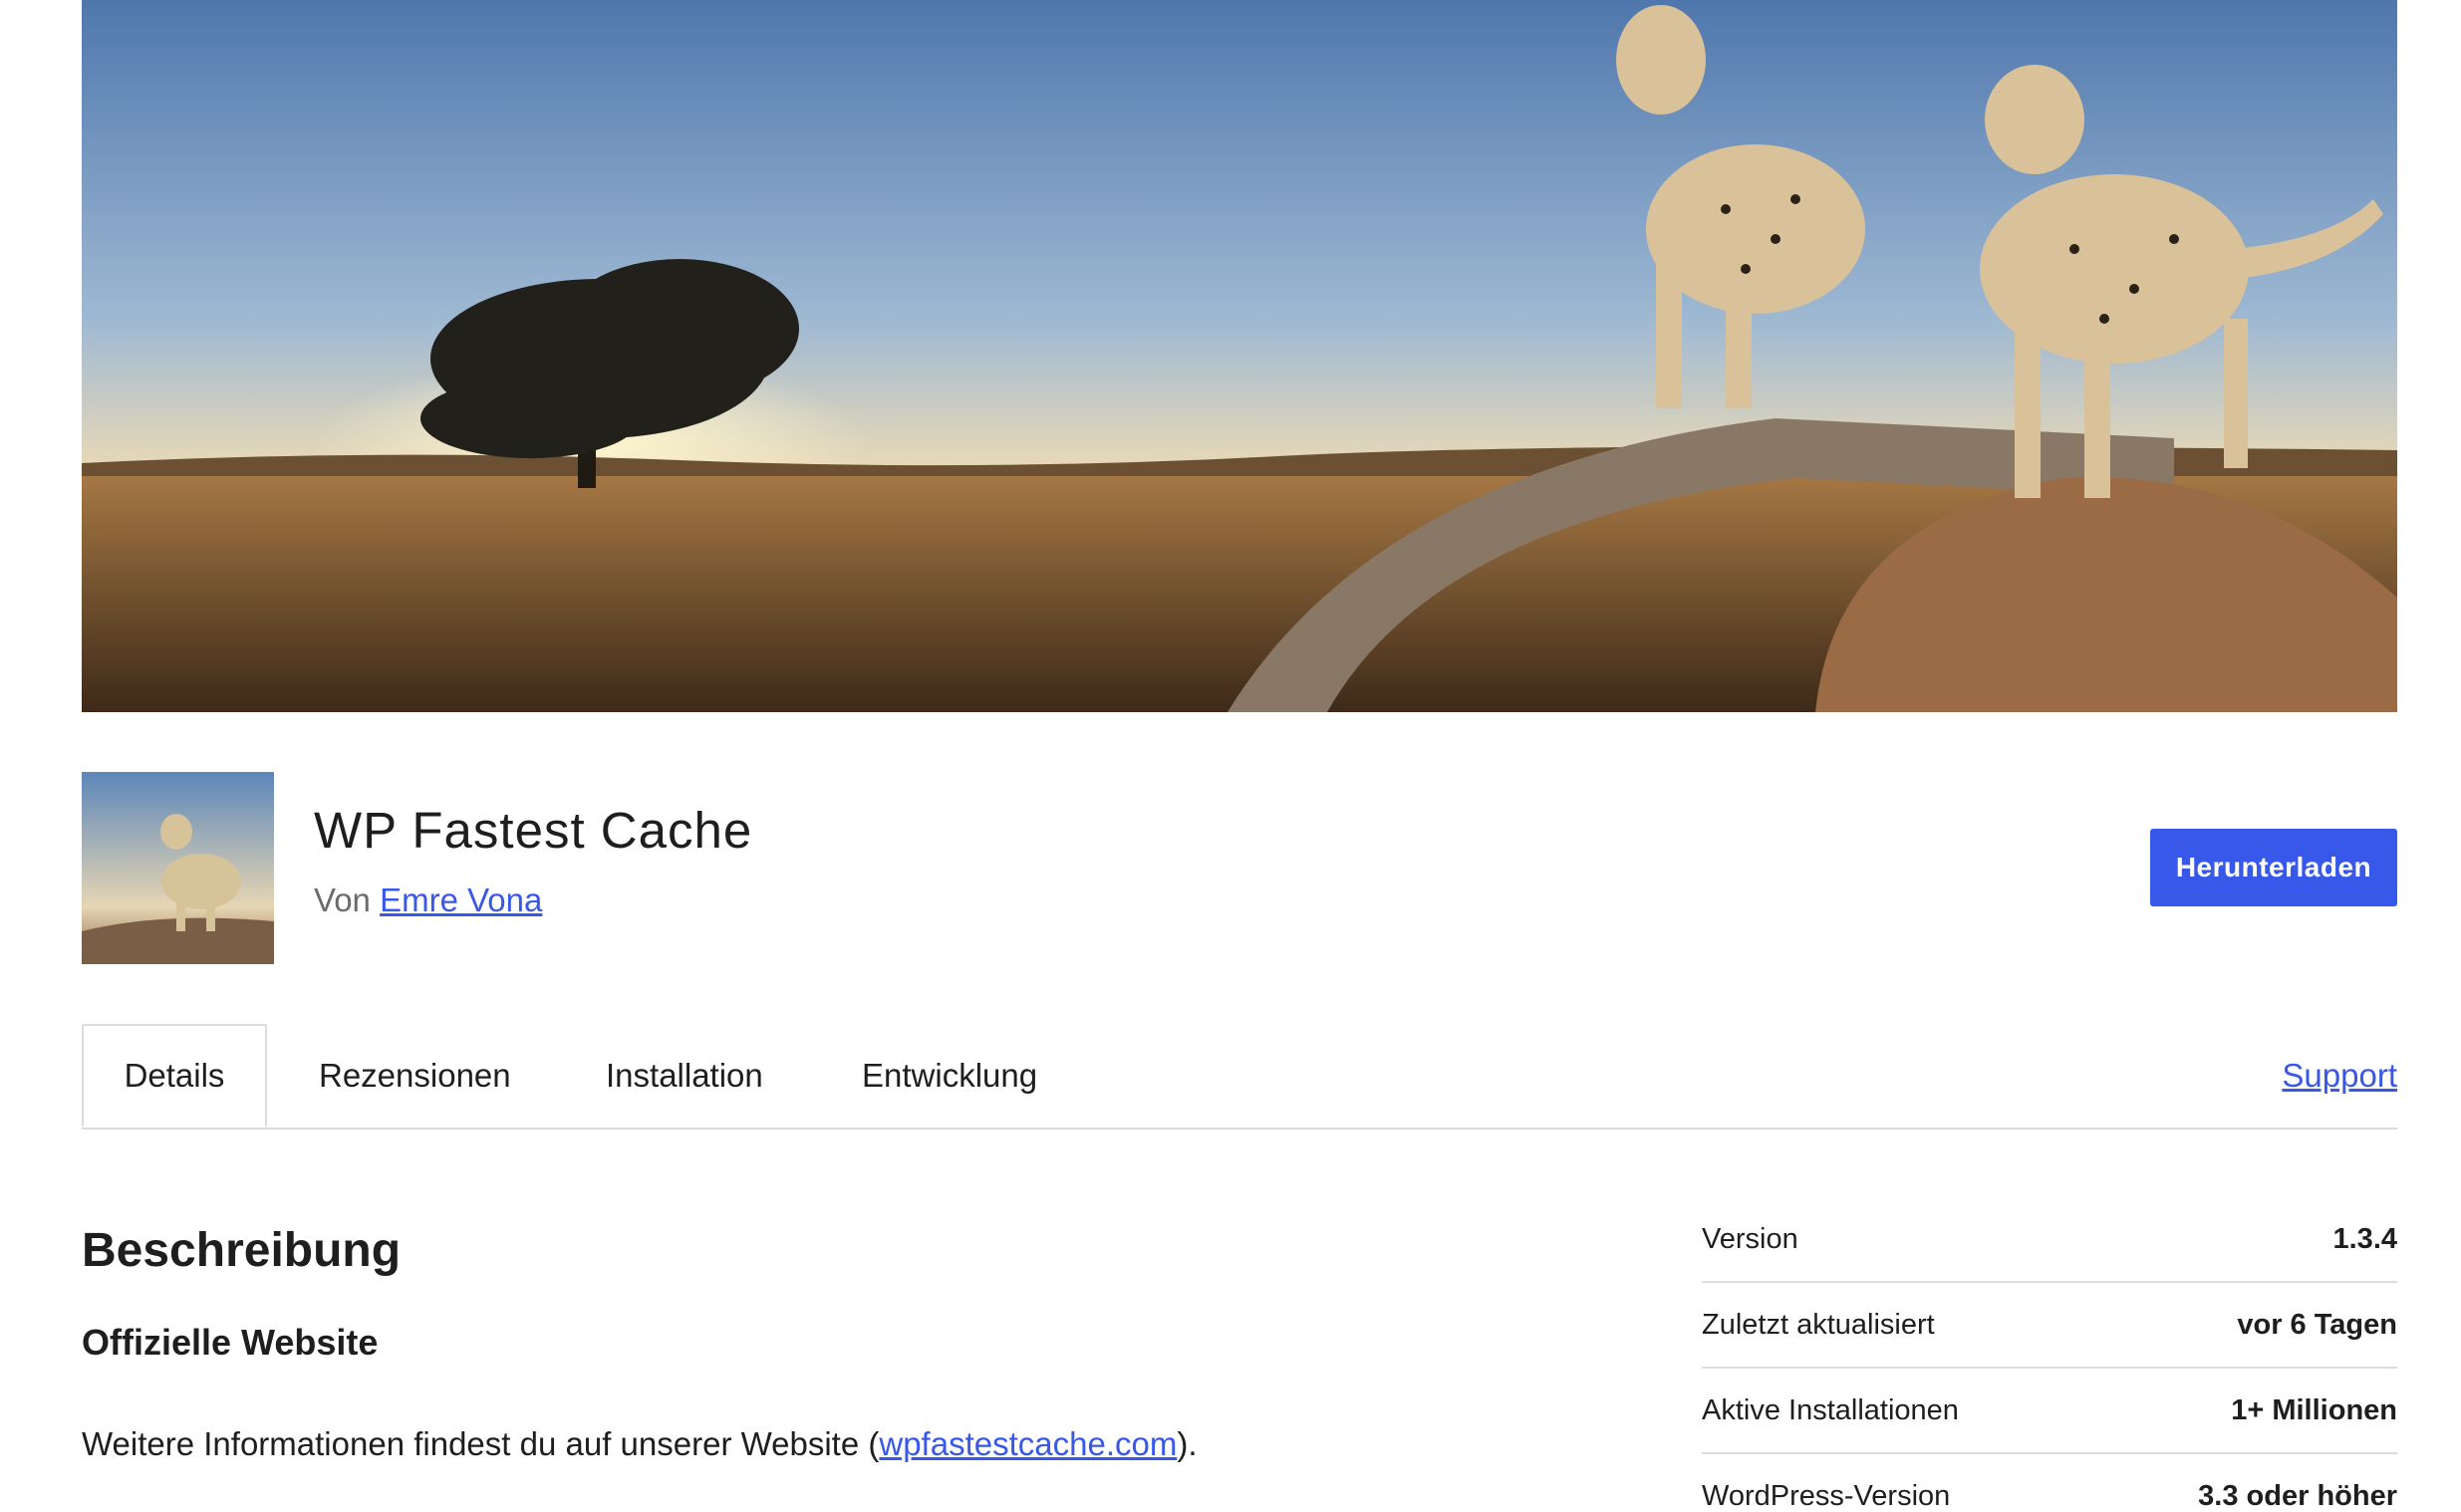  What do you see at coordinates (1750, 1238) in the screenshot?
I see `meta-key: Version` at bounding box center [1750, 1238].